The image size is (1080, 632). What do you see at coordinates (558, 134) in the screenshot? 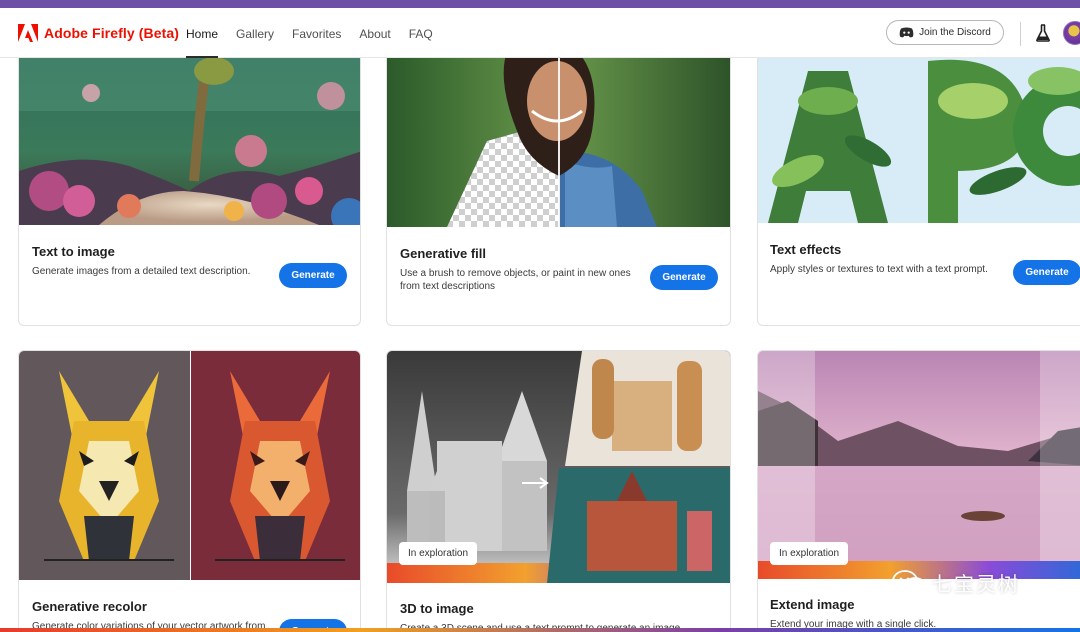
I see `portrait-fill-image` at bounding box center [558, 134].